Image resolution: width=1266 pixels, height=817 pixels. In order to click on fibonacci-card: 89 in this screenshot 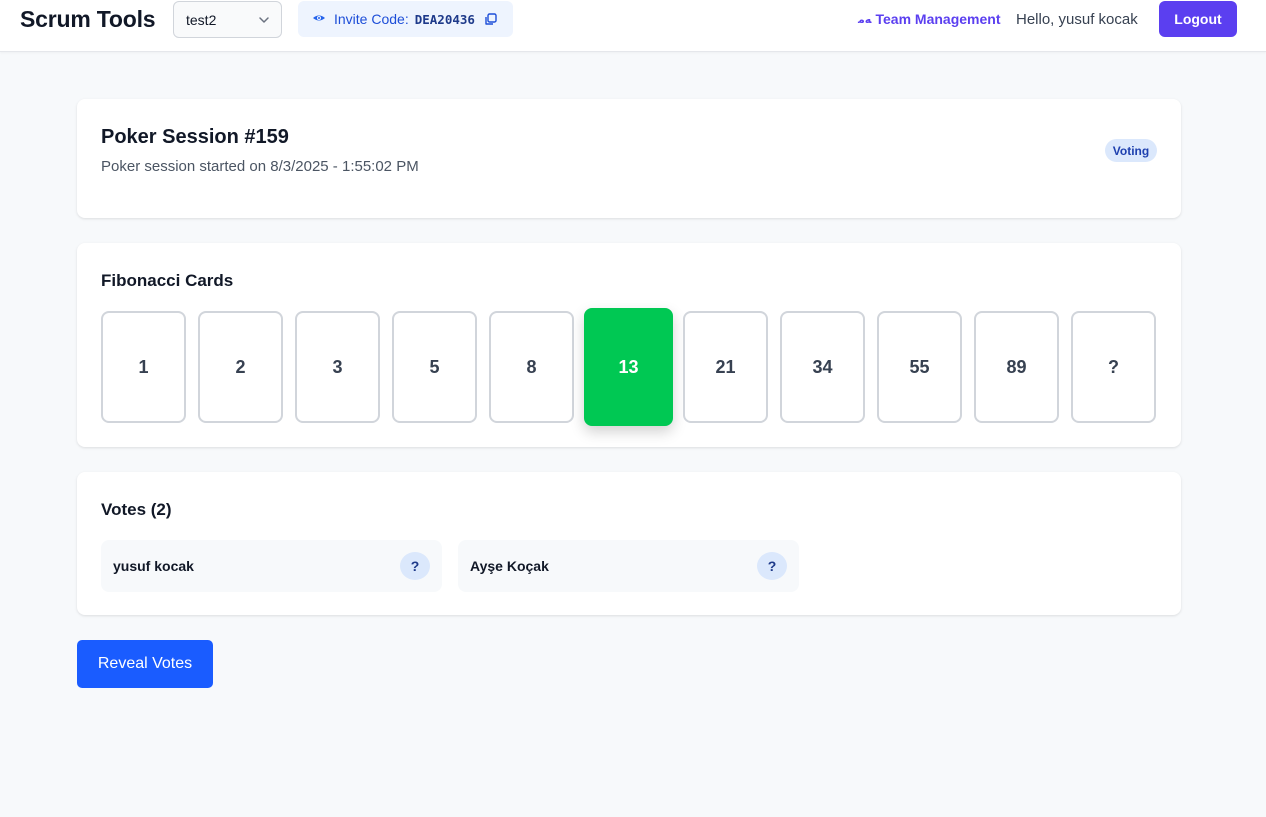, I will do `click(1016, 367)`.